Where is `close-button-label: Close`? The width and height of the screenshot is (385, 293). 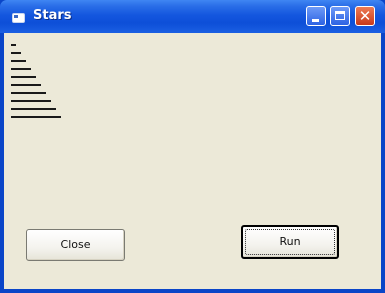
close-button-label: Close is located at coordinates (75, 244).